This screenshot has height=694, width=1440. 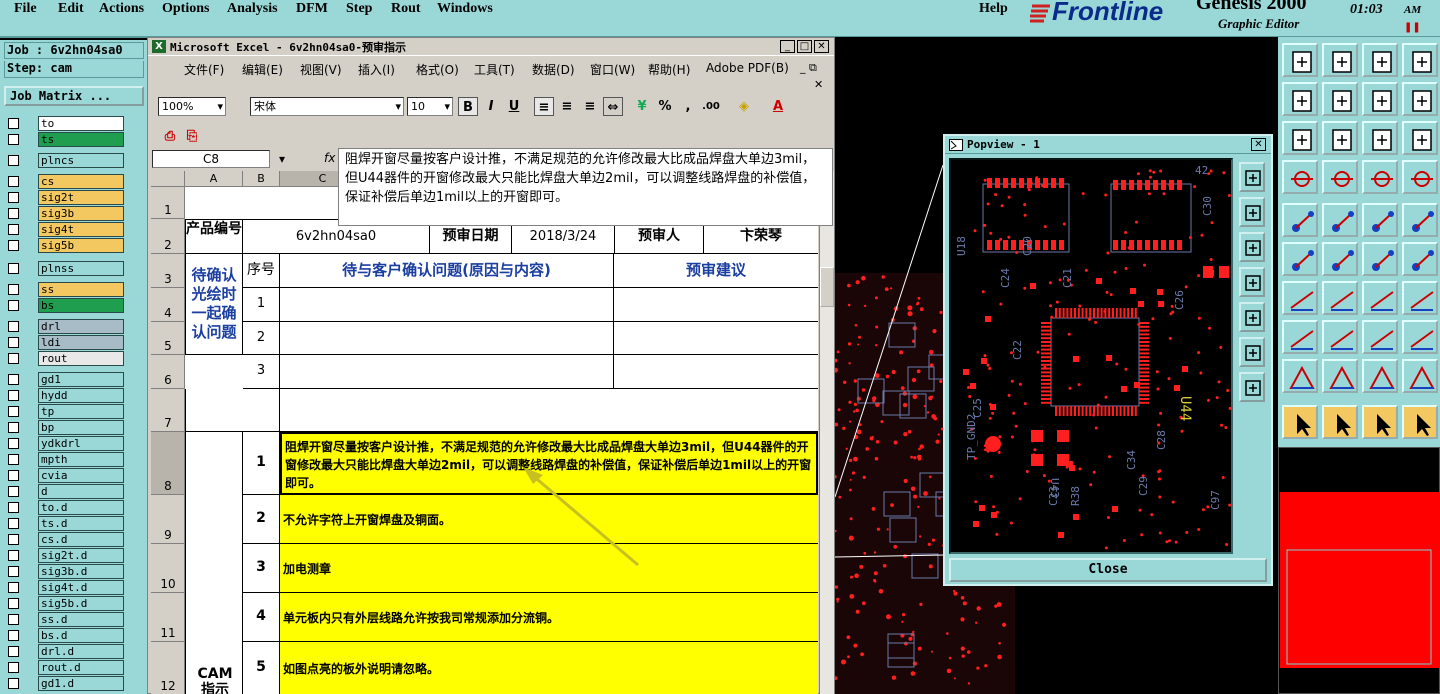 I want to click on rotate-icon, so click(x=1380, y=99).